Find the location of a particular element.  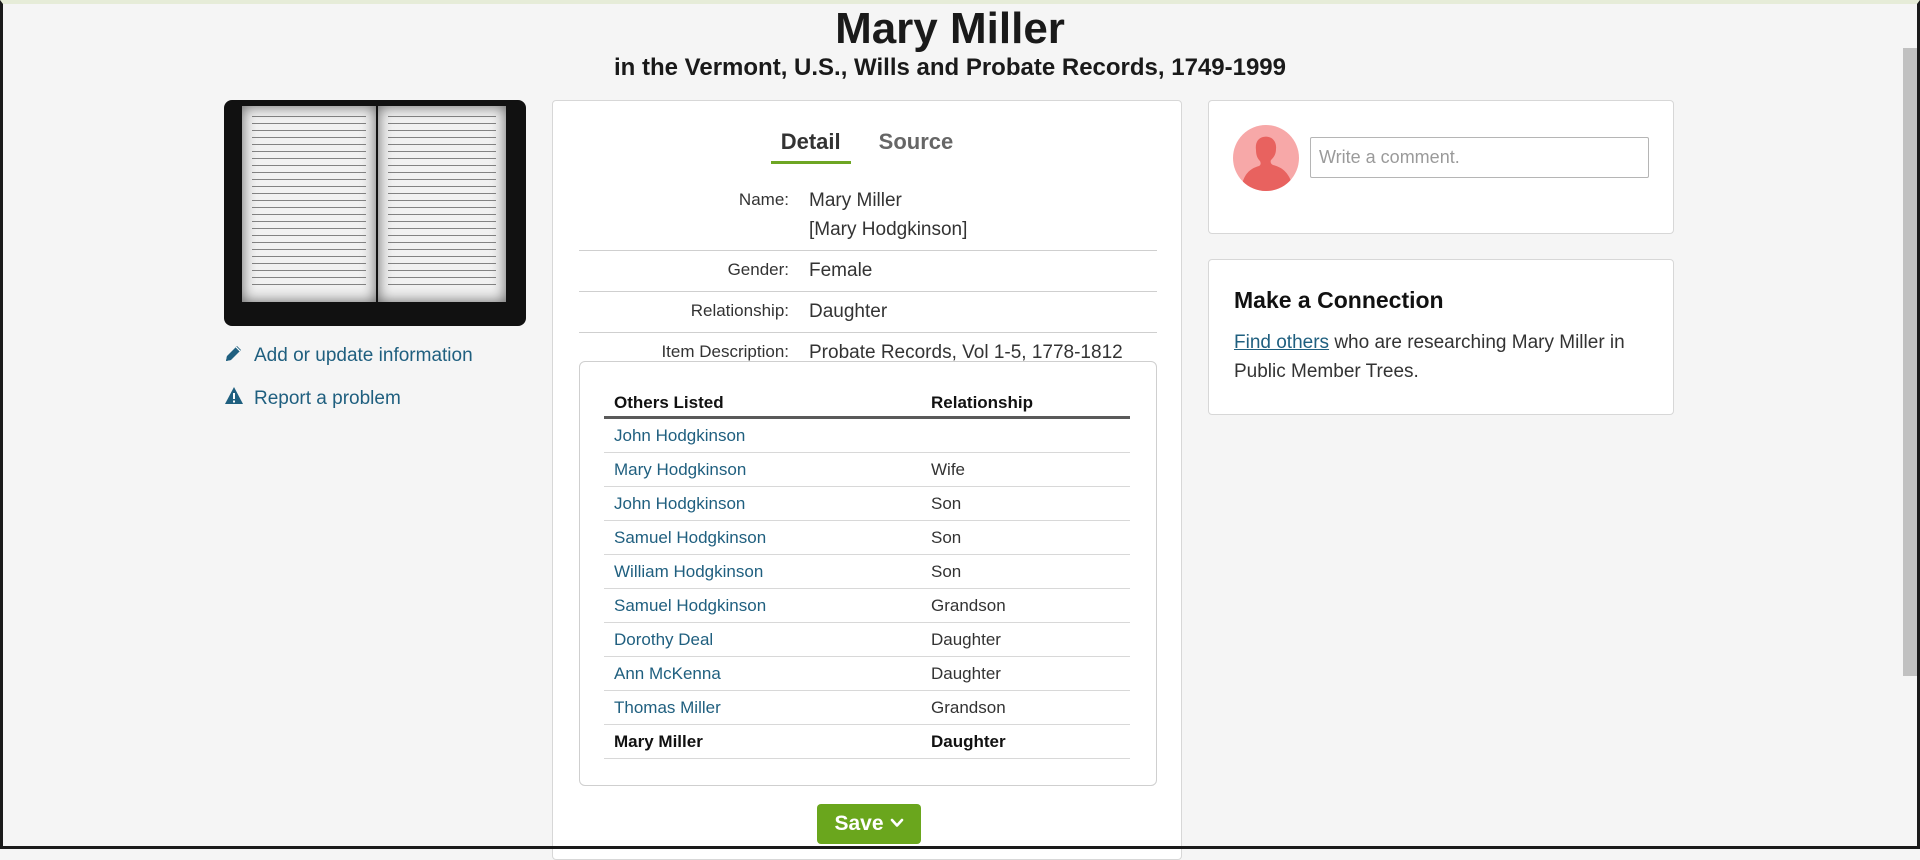

relationship-cell: Wife is located at coordinates (1025, 469).